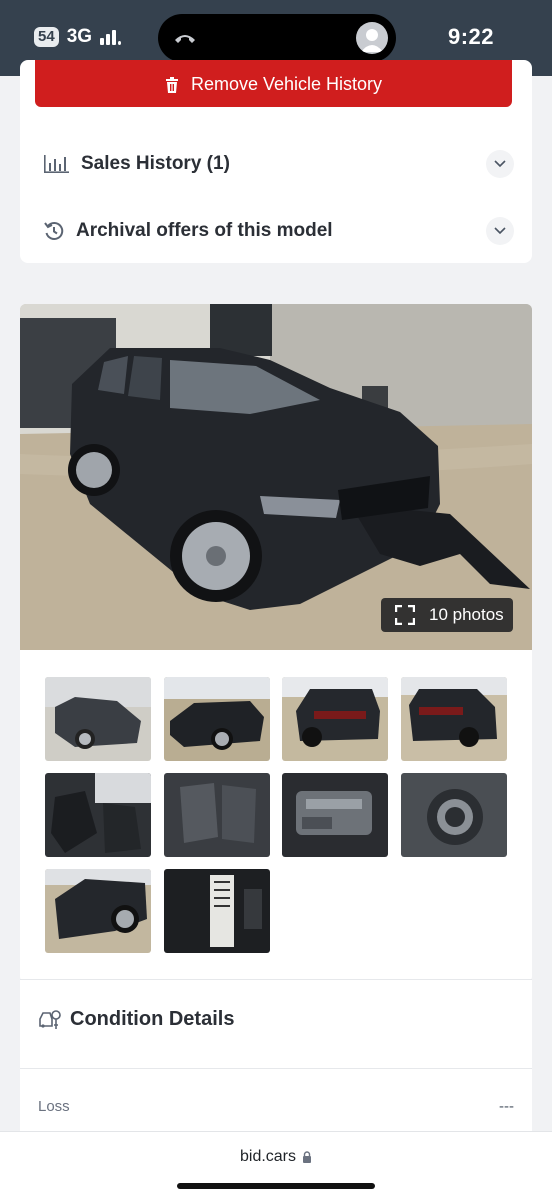 This screenshot has height=1198, width=552. I want to click on home-indicator, so click(276, 1186).